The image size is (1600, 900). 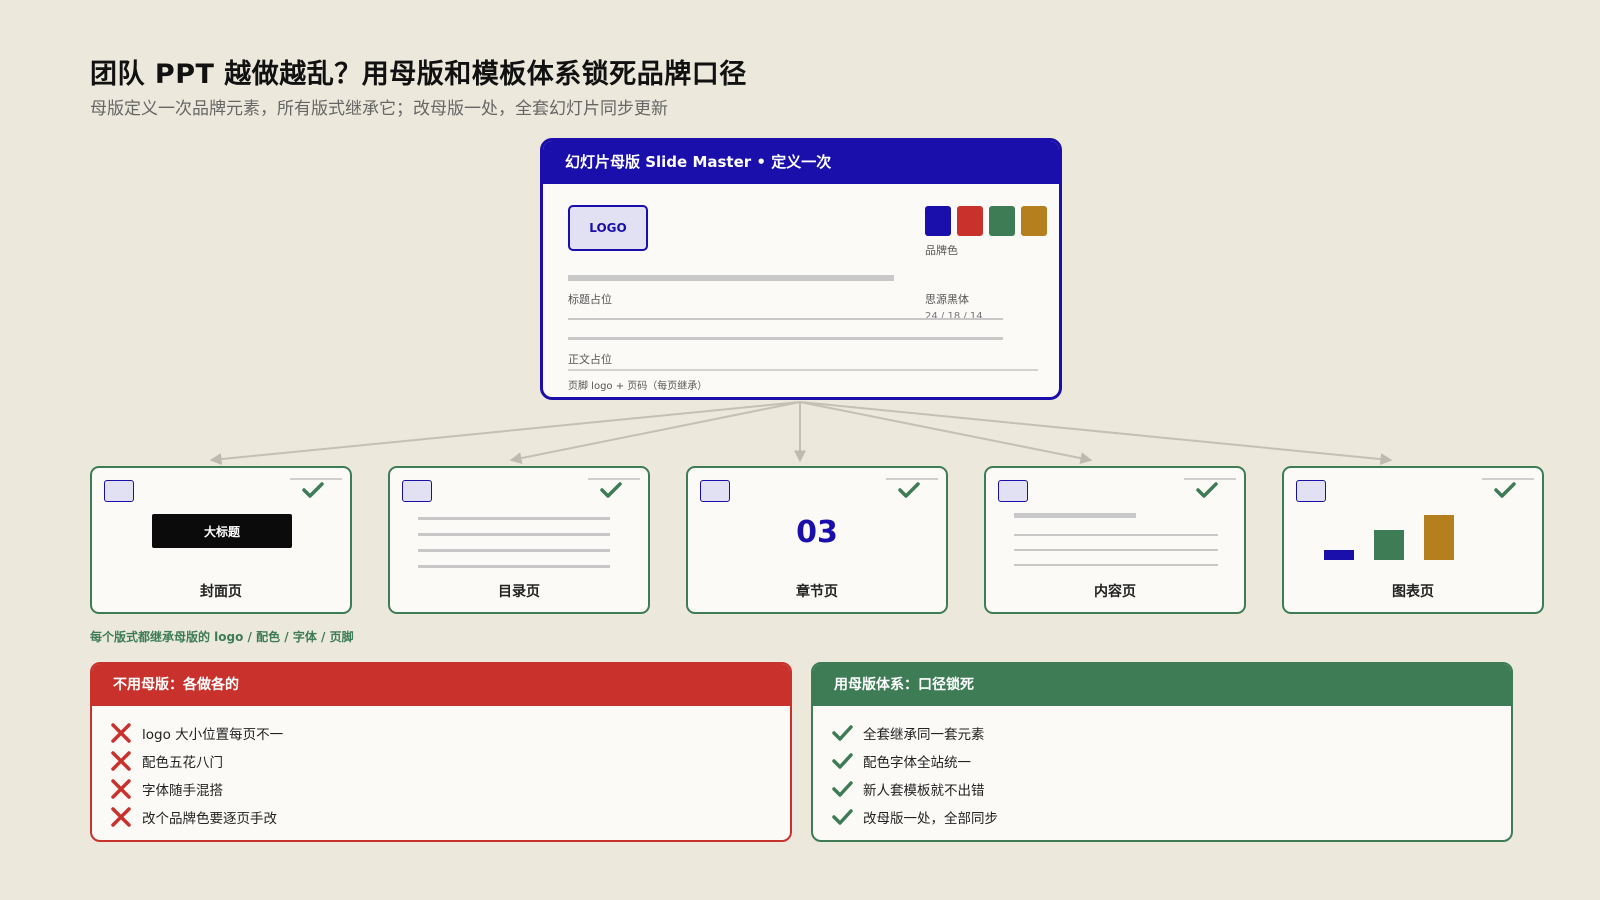 I want to click on list-item: 配色五花八门, so click(x=166, y=761).